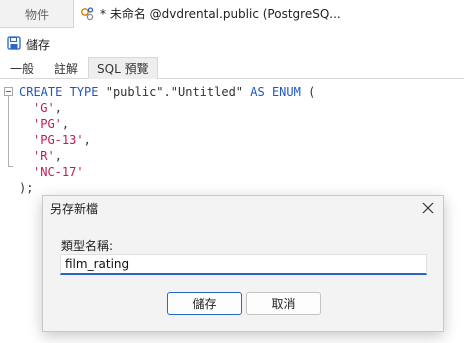 Image resolution: width=464 pixels, height=343 pixels. I want to click on tab-sql-preview: SQL 預覽, so click(123, 68).